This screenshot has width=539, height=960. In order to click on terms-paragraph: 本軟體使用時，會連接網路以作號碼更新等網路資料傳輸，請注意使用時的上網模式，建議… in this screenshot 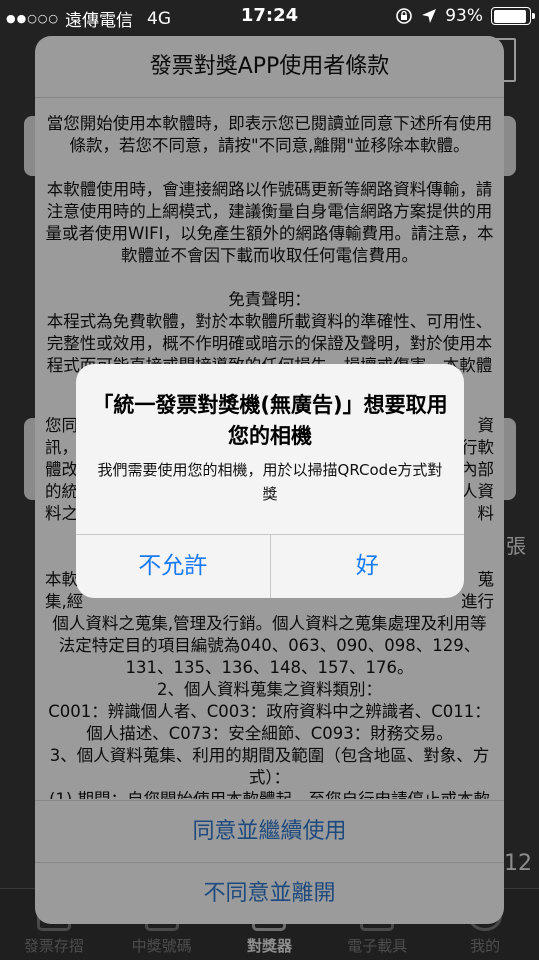, I will do `click(269, 222)`.